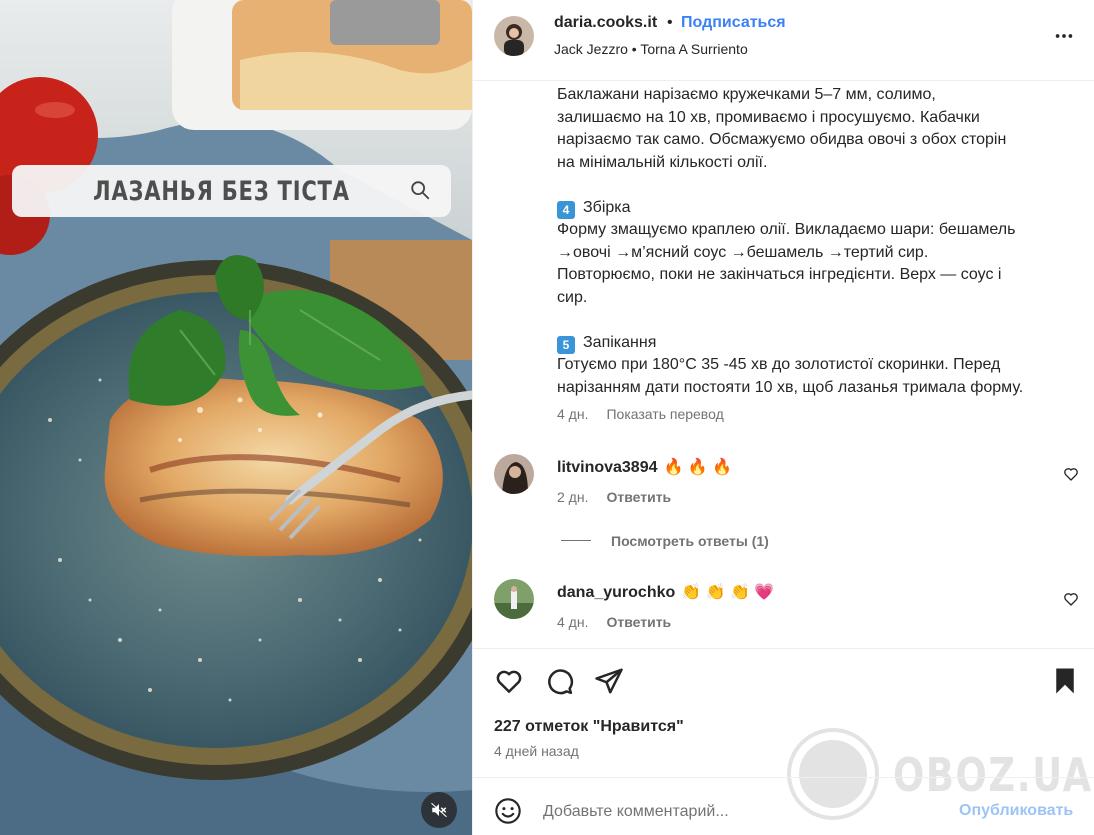 The height and width of the screenshot is (835, 1094). Describe the element at coordinates (690, 541) in the screenshot. I see `view-replies-button: Посмотреть ответы (1)` at that location.